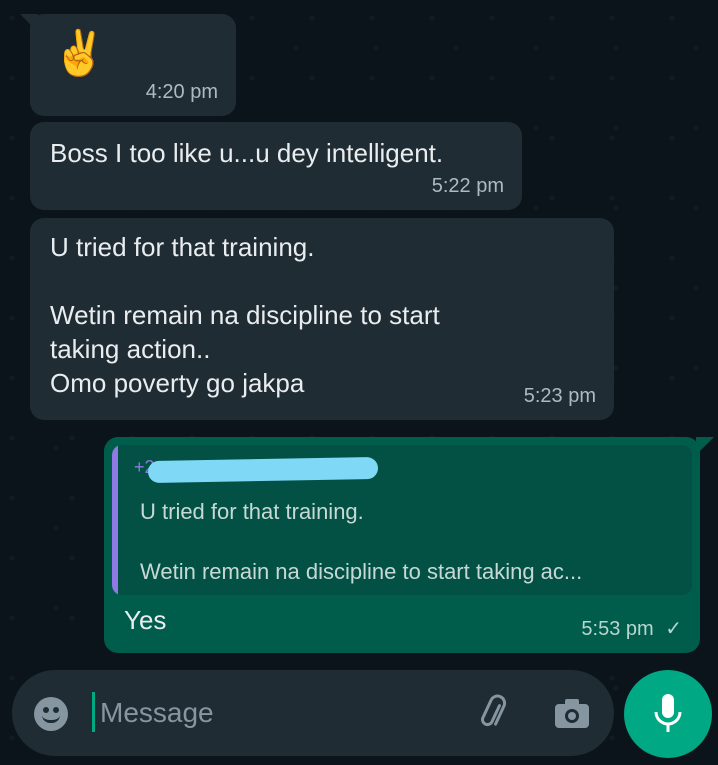 The width and height of the screenshot is (718, 765). What do you see at coordinates (467, 186) in the screenshot?
I see `message-time: 5:22 pm` at bounding box center [467, 186].